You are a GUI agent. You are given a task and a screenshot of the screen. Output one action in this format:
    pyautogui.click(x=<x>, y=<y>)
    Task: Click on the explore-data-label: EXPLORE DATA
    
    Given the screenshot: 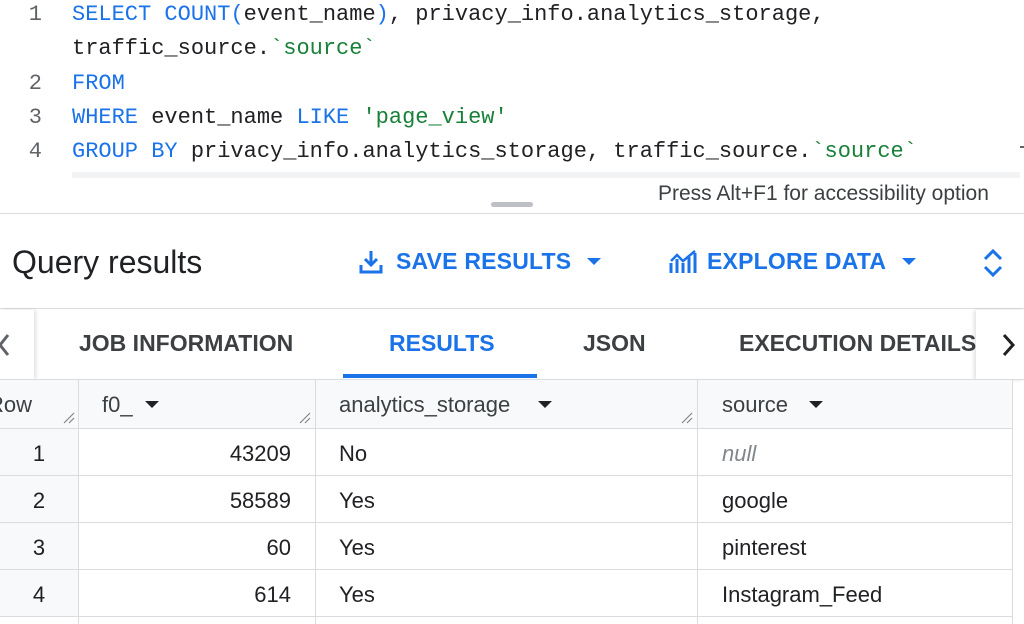 What is the action you would take?
    pyautogui.click(x=797, y=261)
    